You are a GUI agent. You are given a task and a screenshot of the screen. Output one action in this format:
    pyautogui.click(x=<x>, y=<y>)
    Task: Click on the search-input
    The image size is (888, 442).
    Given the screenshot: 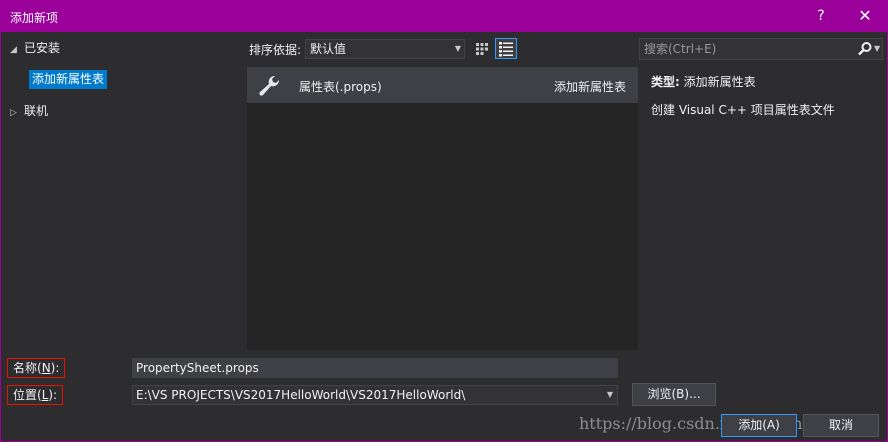 What is the action you would take?
    pyautogui.click(x=746, y=49)
    